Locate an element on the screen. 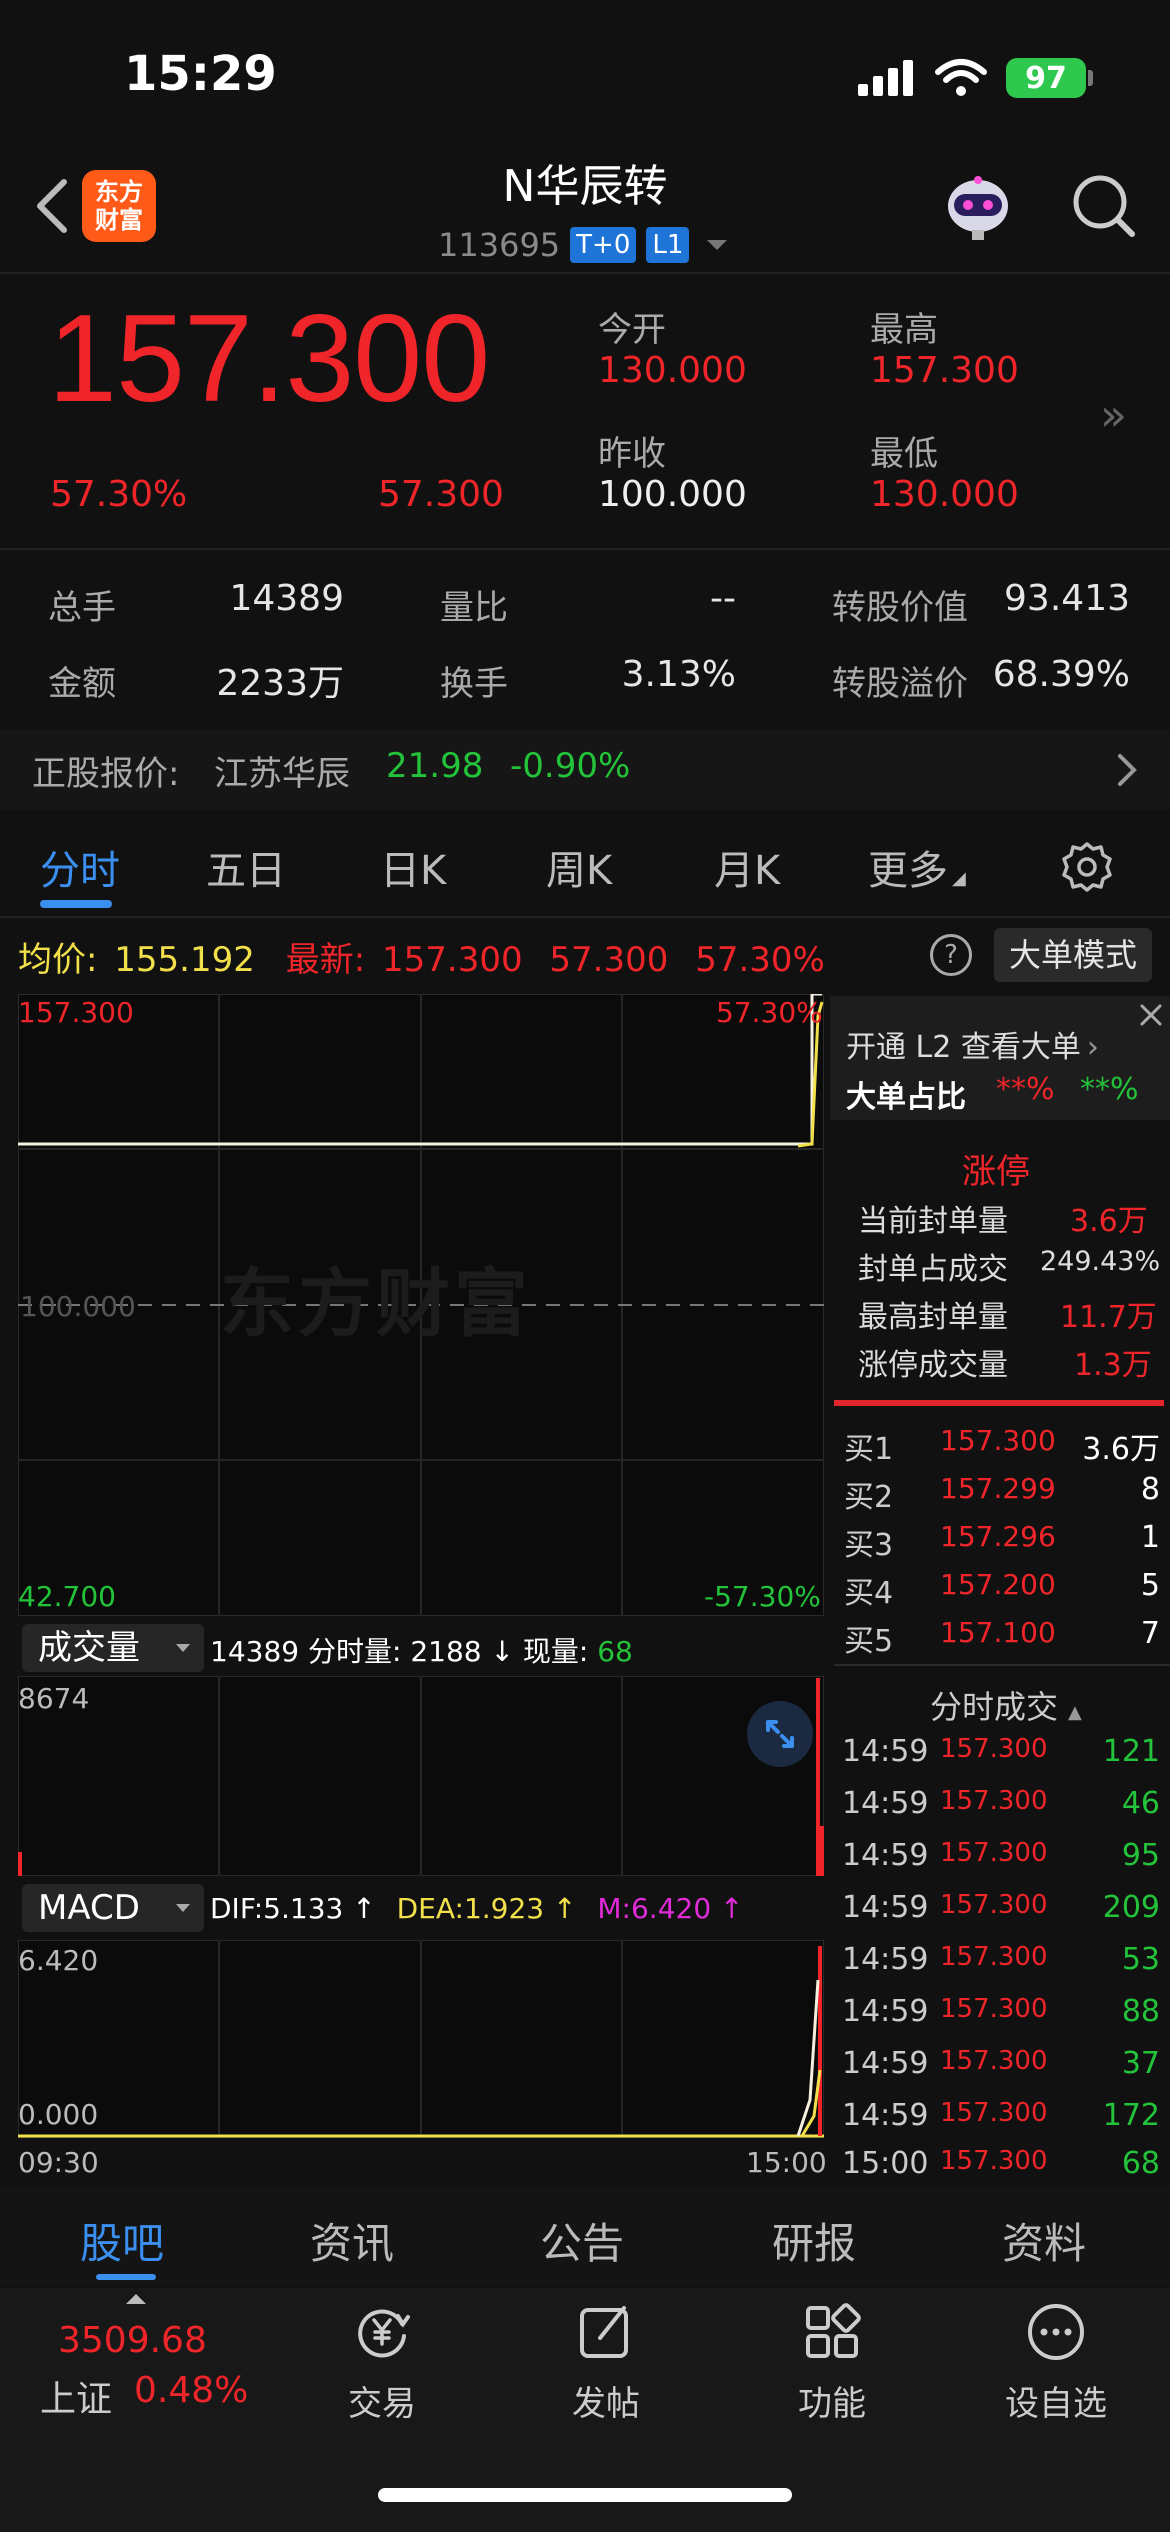 The image size is (1170, 2532). l1-badge: L1 is located at coordinates (668, 245).